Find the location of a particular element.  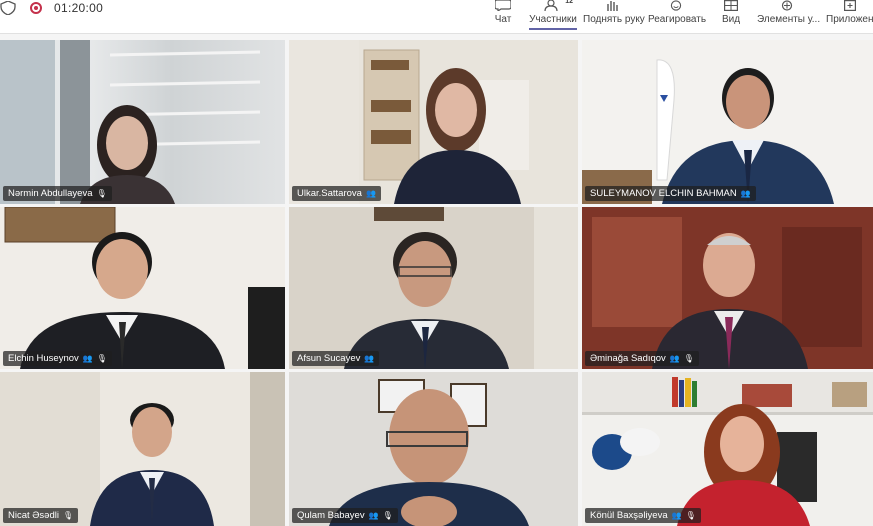

participant-name-tag: SULEYMANOV ELCHIN BAHMAN 👥 is located at coordinates (670, 193).